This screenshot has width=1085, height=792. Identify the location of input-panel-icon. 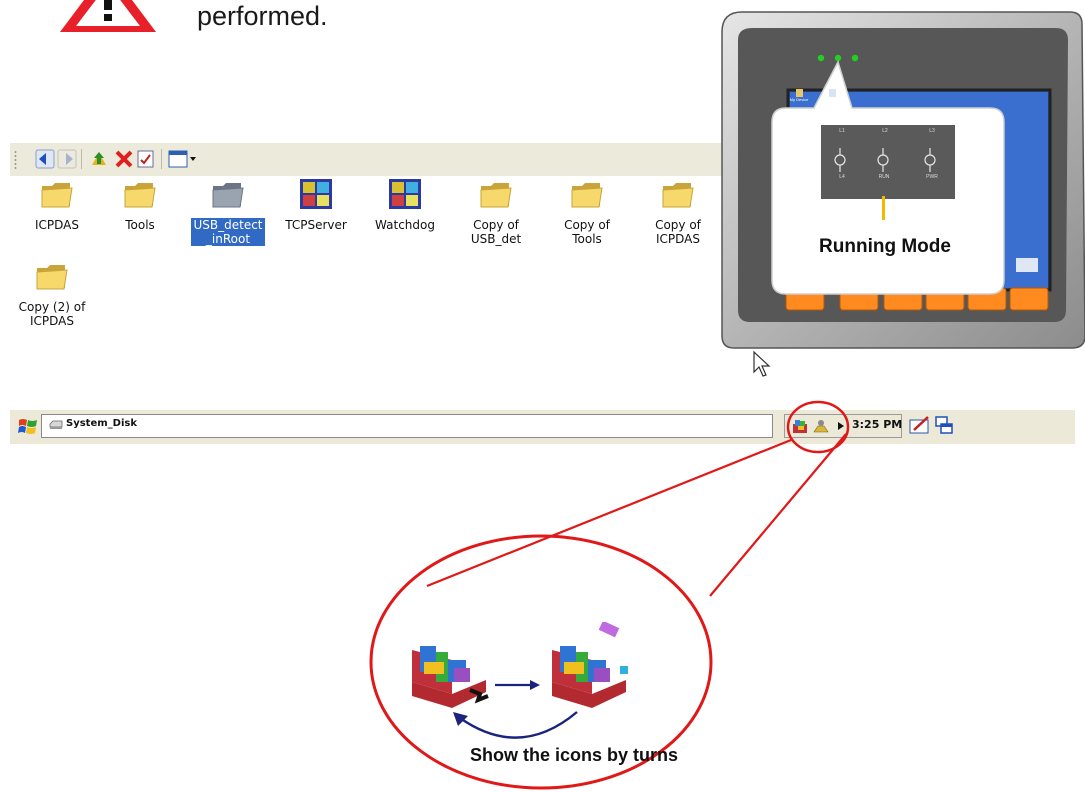
(920, 426).